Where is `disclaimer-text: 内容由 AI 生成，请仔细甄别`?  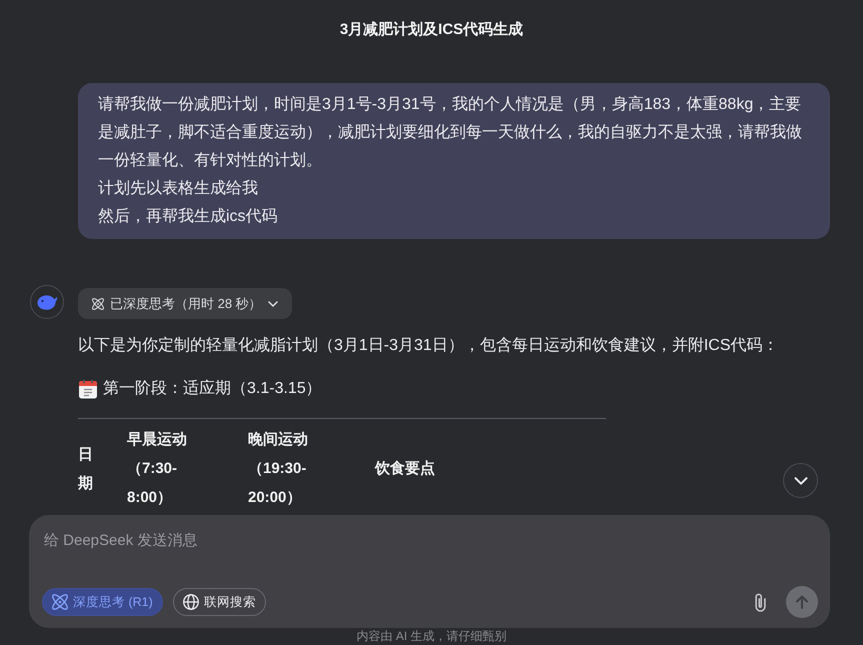 disclaimer-text: 内容由 AI 生成，请仔细甄别 is located at coordinates (431, 636).